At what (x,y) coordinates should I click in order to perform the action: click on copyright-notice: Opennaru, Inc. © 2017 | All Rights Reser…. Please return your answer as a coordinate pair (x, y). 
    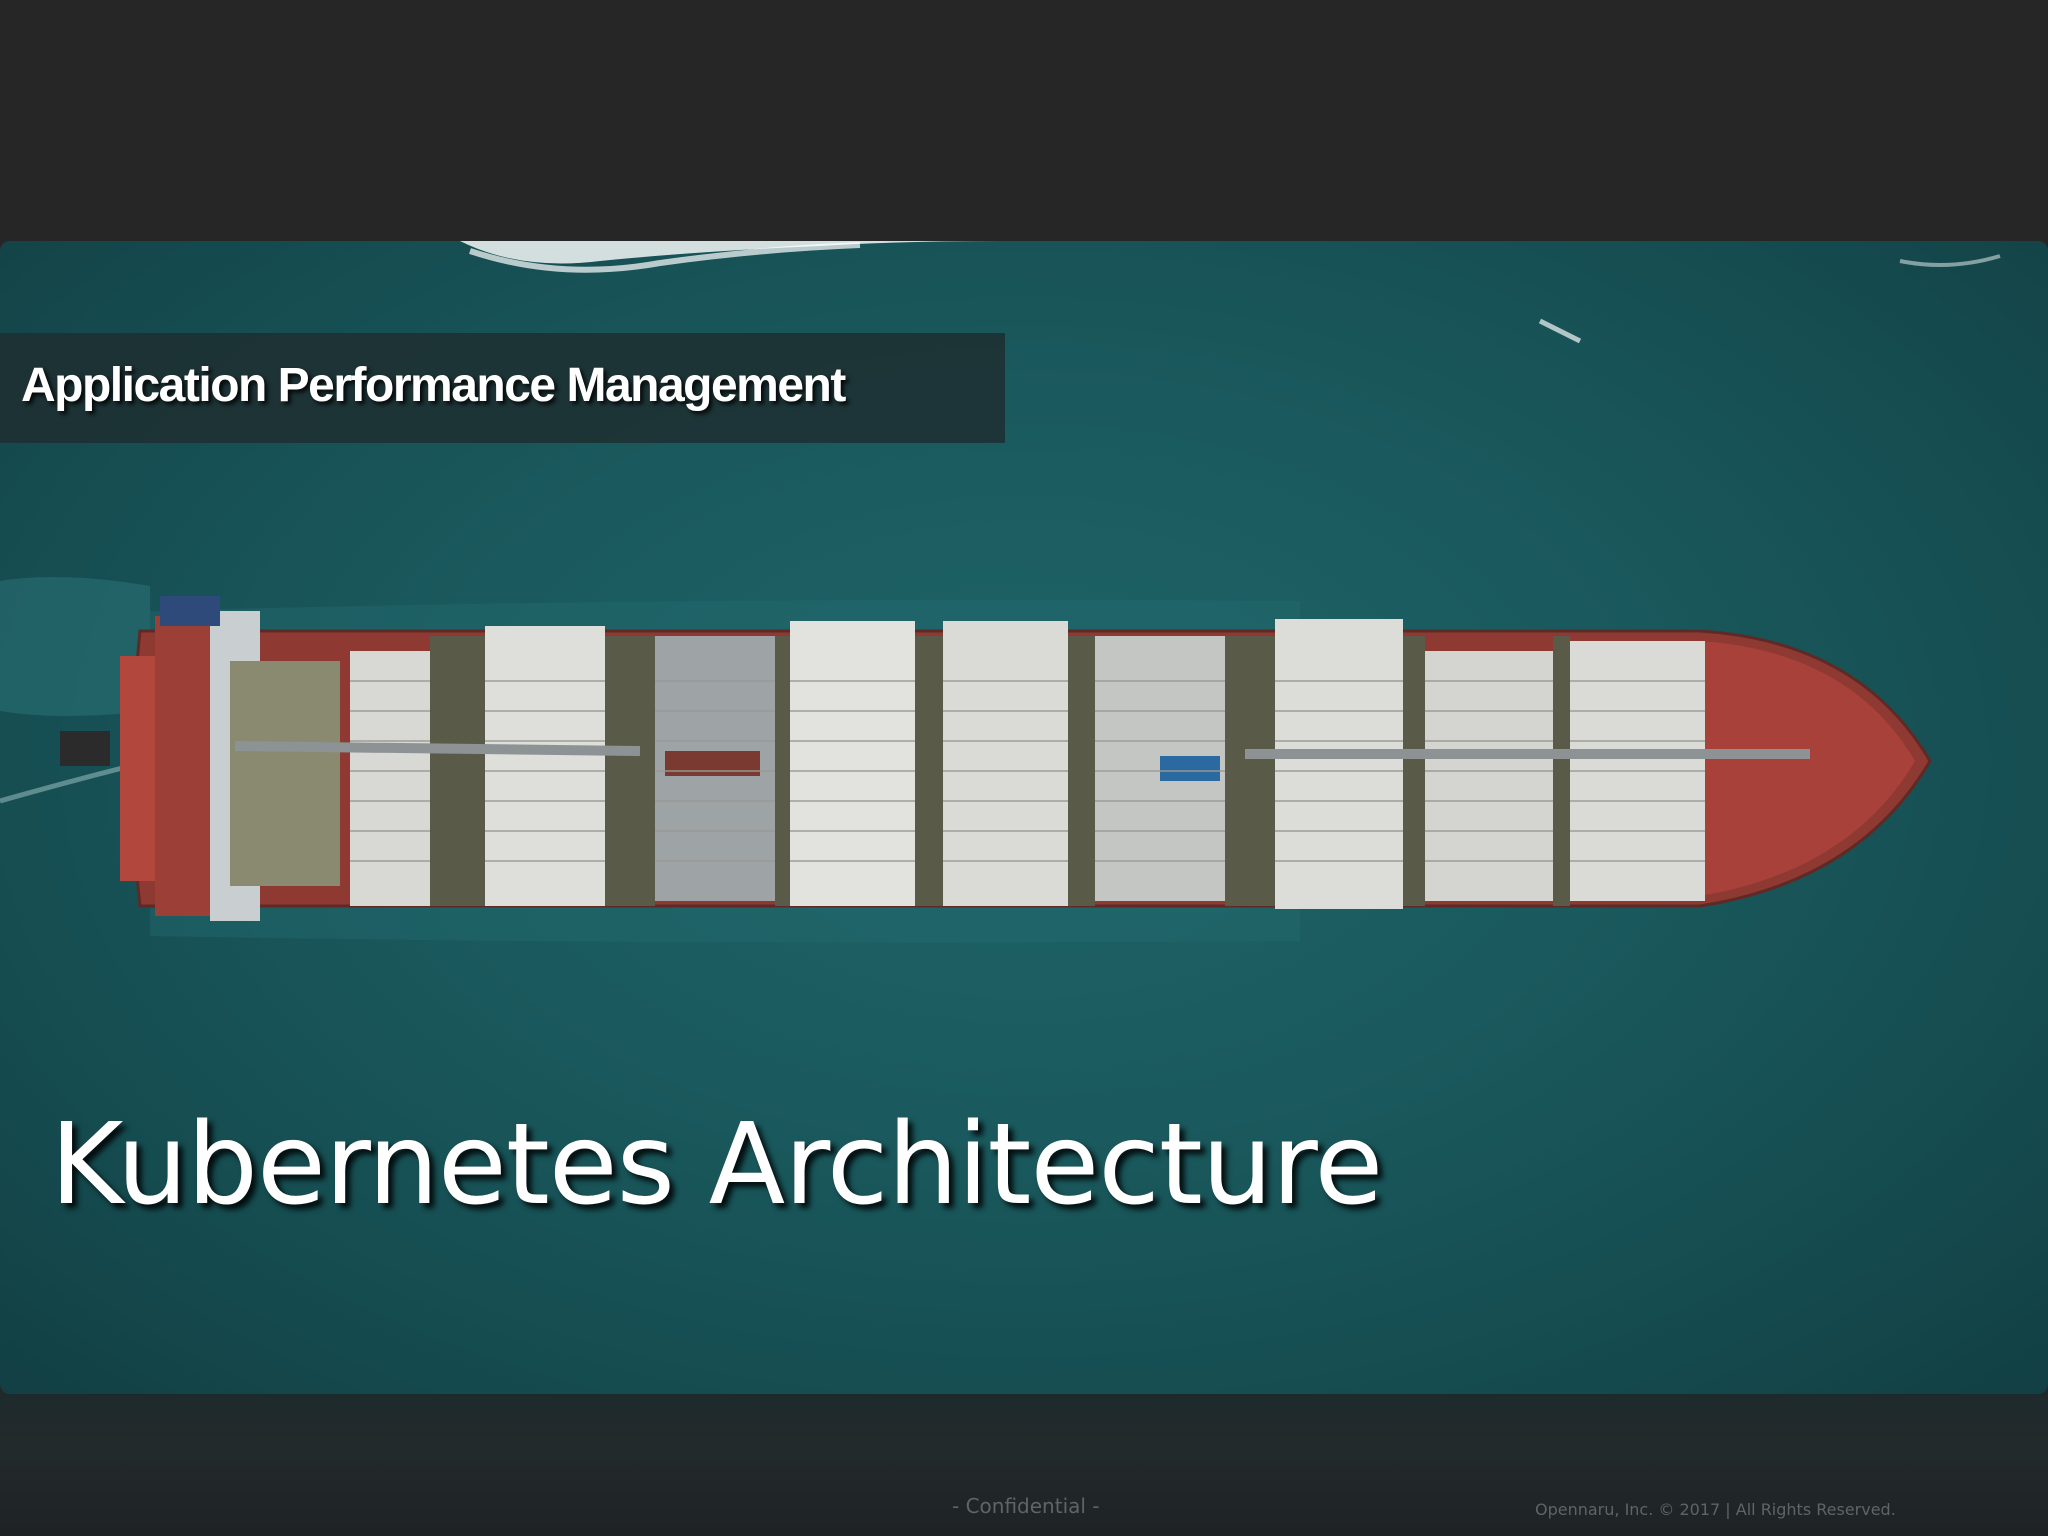
    Looking at the image, I should click on (1715, 1509).